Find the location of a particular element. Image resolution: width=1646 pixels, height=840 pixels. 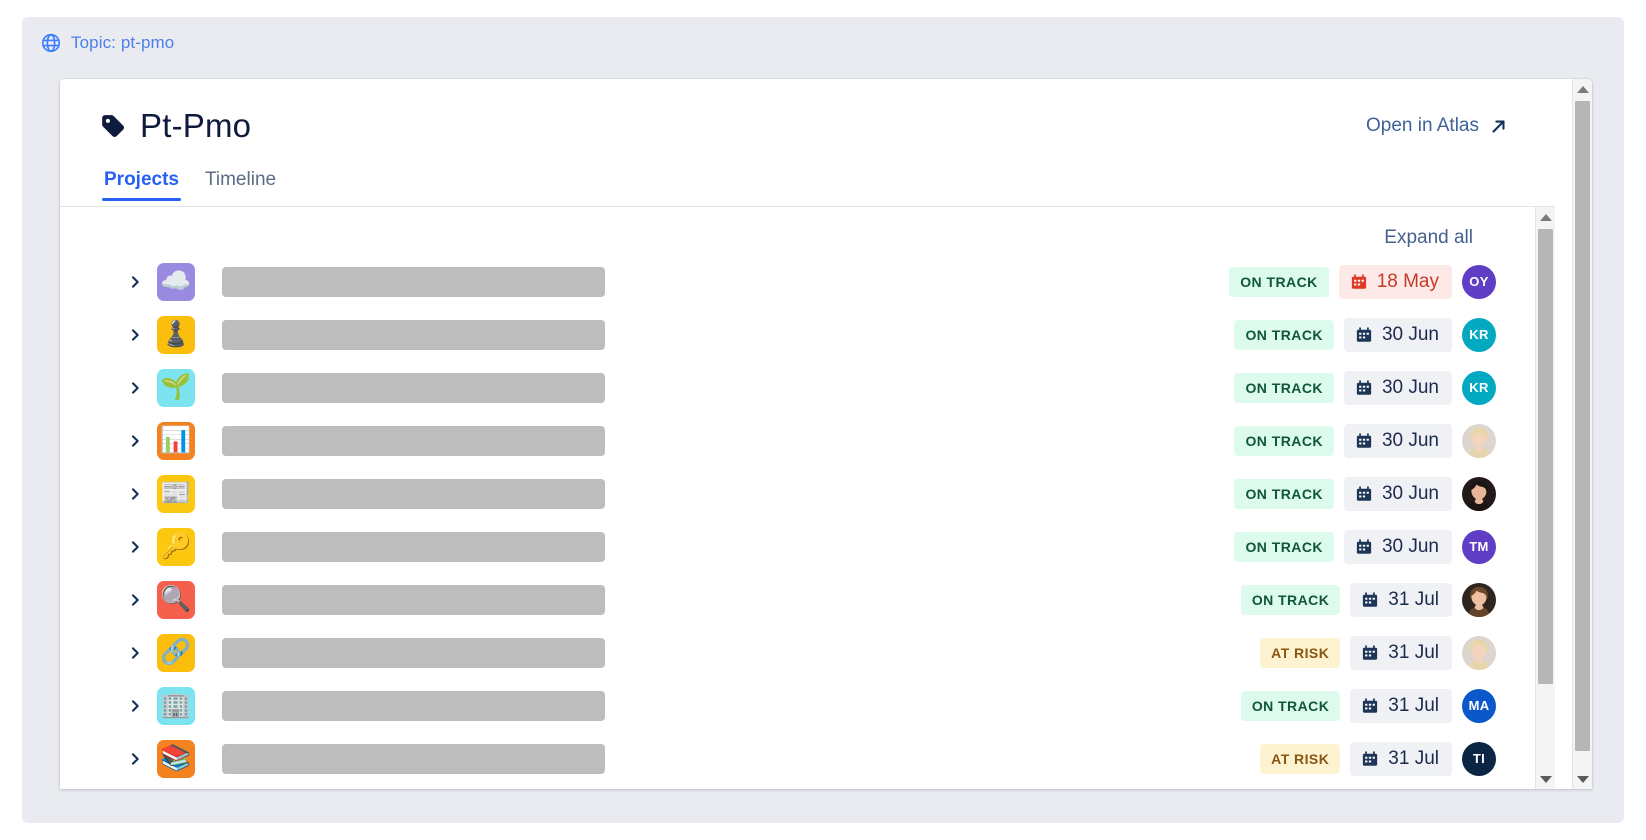

project-list-scrollbar is located at coordinates (1545, 498).